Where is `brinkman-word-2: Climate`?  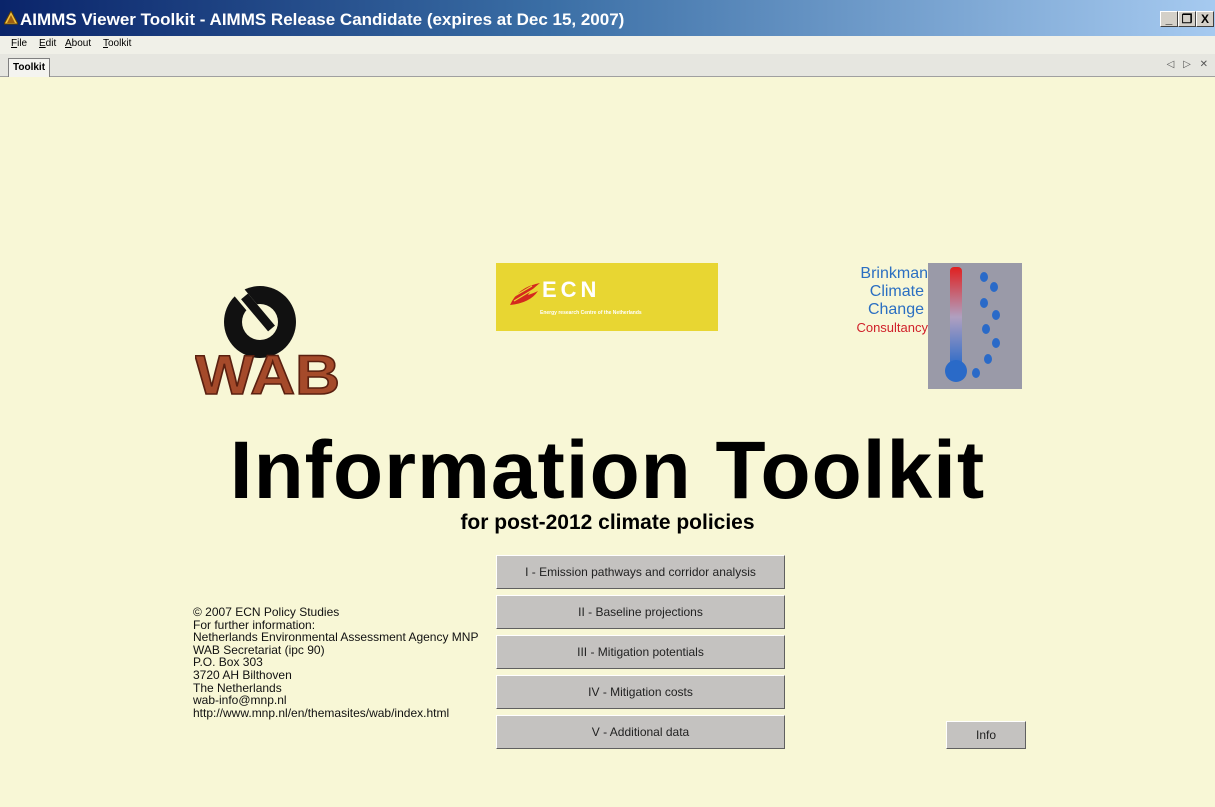
brinkman-word-2: Climate is located at coordinates (896, 291).